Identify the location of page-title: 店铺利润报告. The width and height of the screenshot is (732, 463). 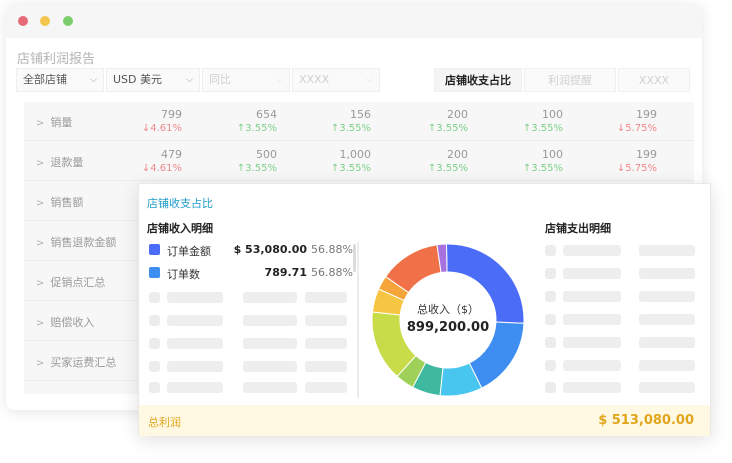
(56, 59).